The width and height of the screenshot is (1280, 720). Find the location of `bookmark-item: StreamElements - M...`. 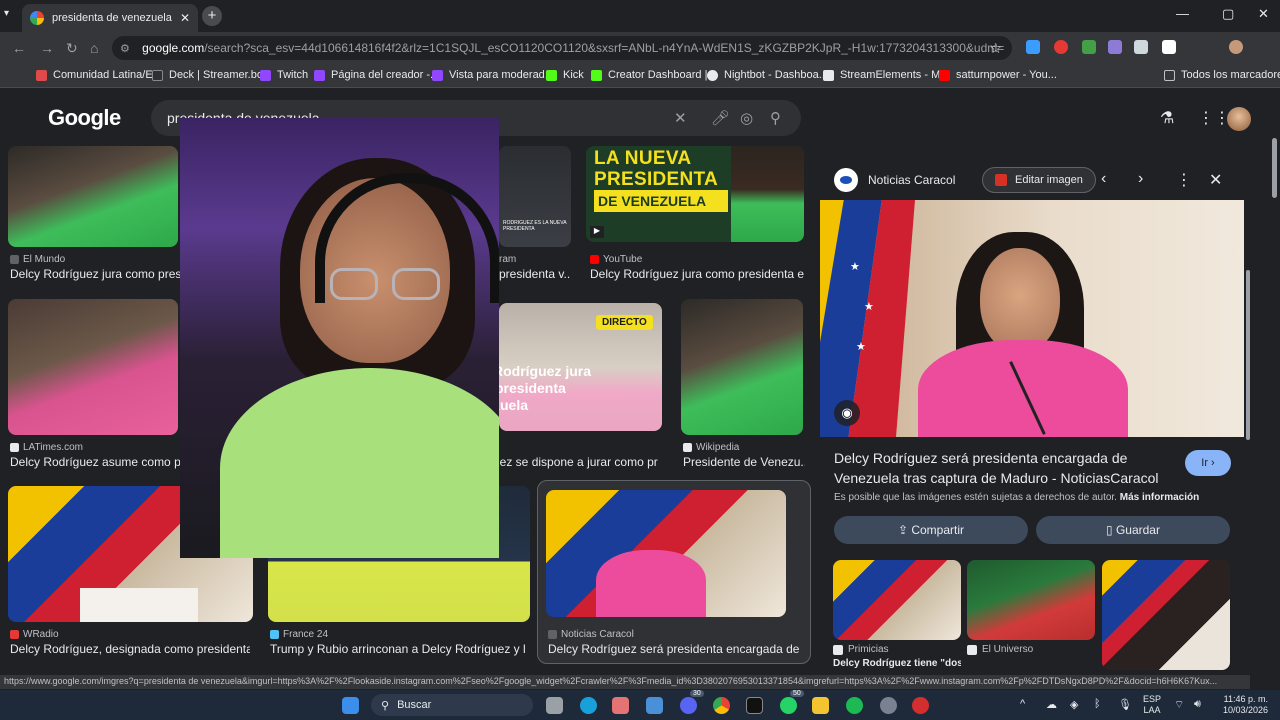

bookmark-item: StreamElements - M... is located at coordinates (886, 75).